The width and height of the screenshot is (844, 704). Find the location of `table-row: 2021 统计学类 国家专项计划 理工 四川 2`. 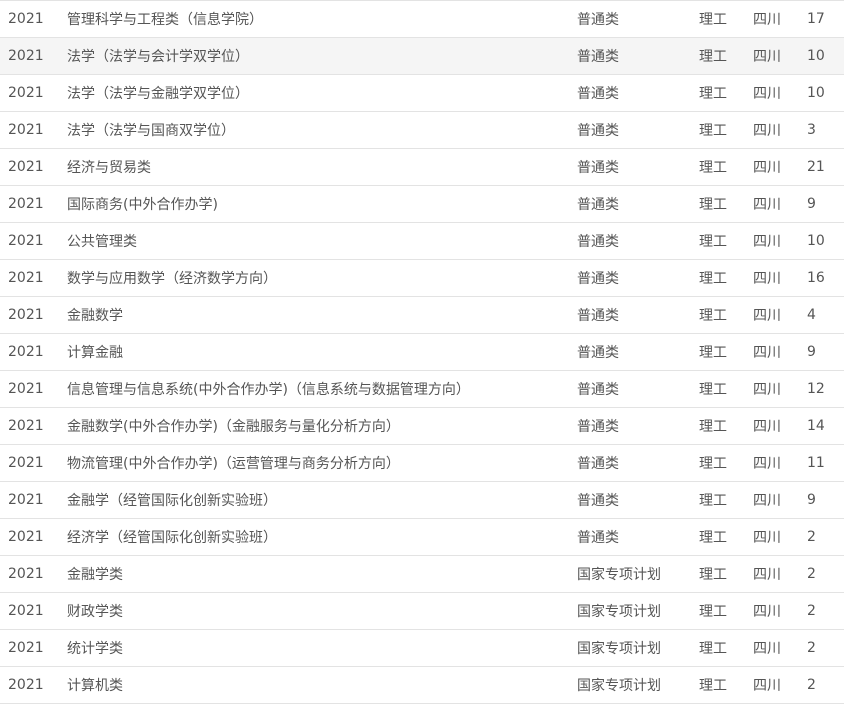

table-row: 2021 统计学类 国家专项计划 理工 四川 2 is located at coordinates (422, 648).